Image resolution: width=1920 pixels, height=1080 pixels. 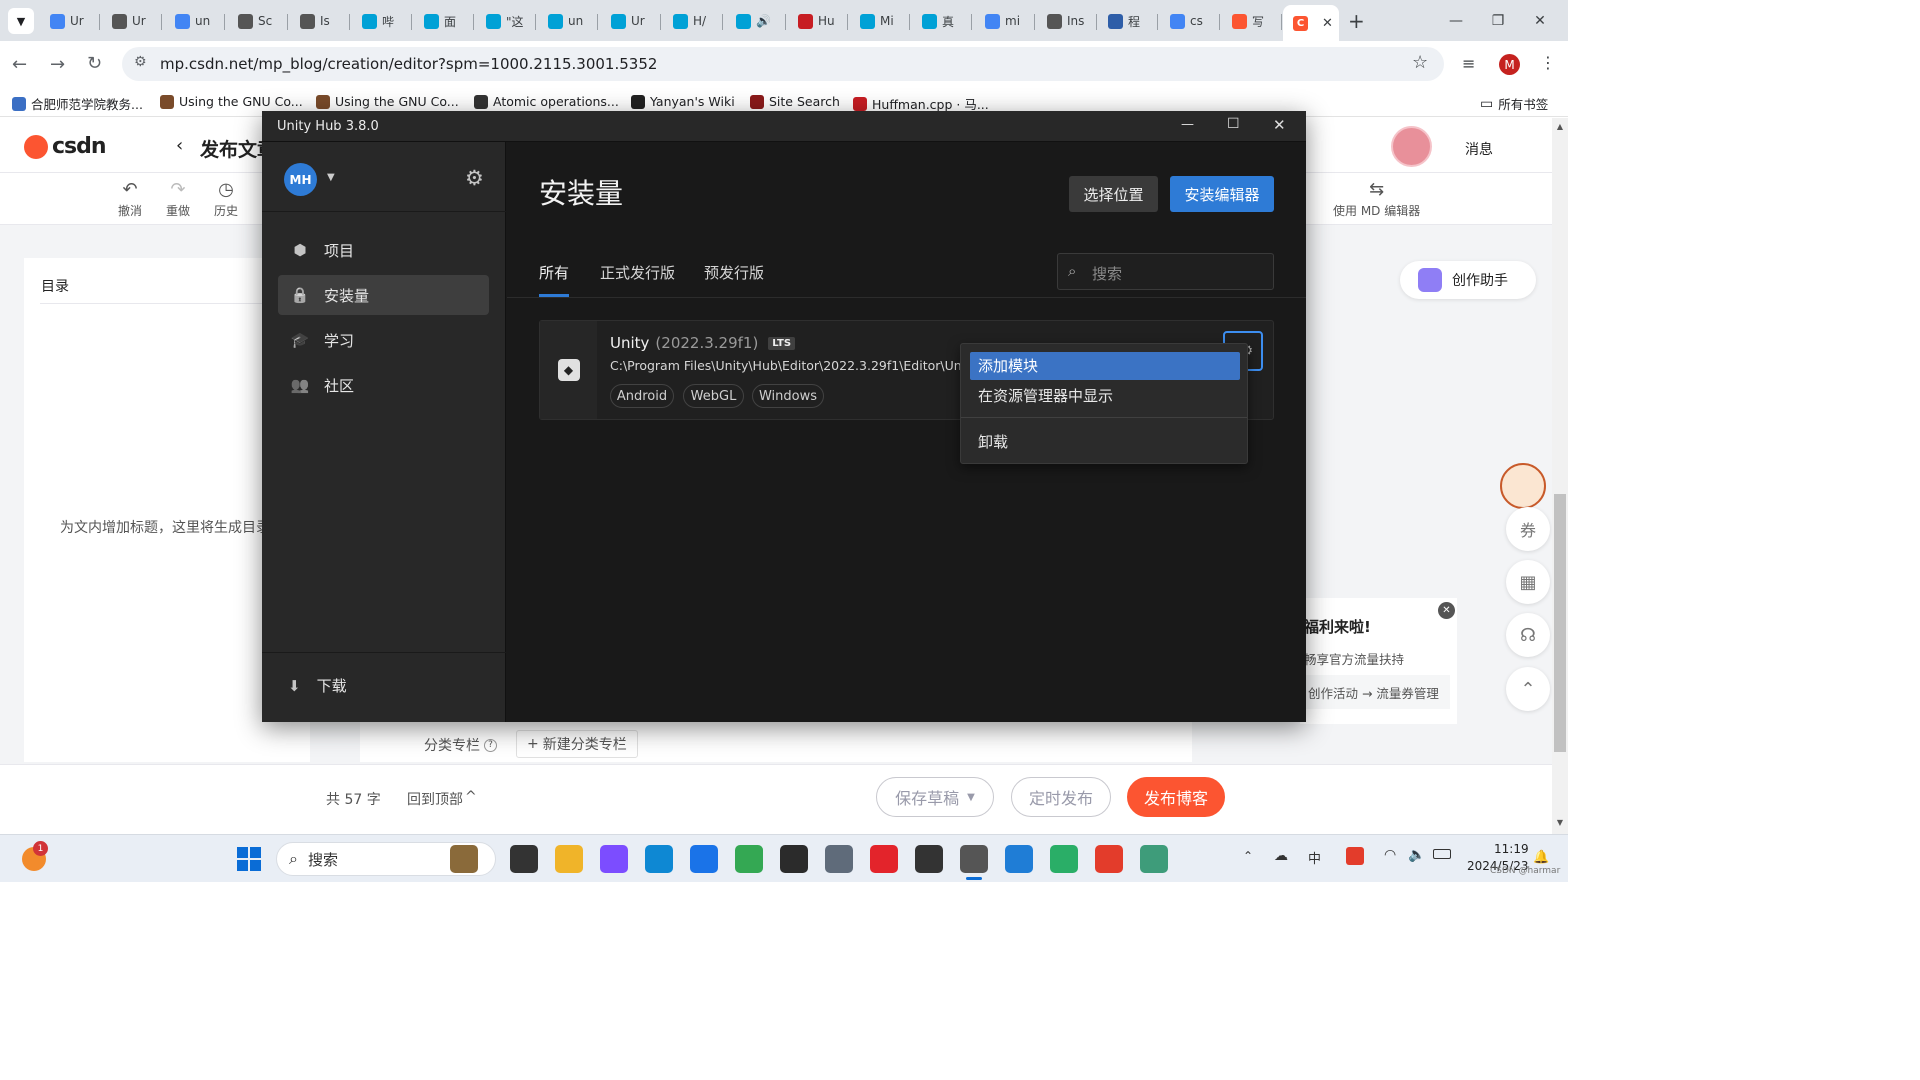 What do you see at coordinates (178, 200) in the screenshot?
I see `redo-button: ↷ 重做` at bounding box center [178, 200].